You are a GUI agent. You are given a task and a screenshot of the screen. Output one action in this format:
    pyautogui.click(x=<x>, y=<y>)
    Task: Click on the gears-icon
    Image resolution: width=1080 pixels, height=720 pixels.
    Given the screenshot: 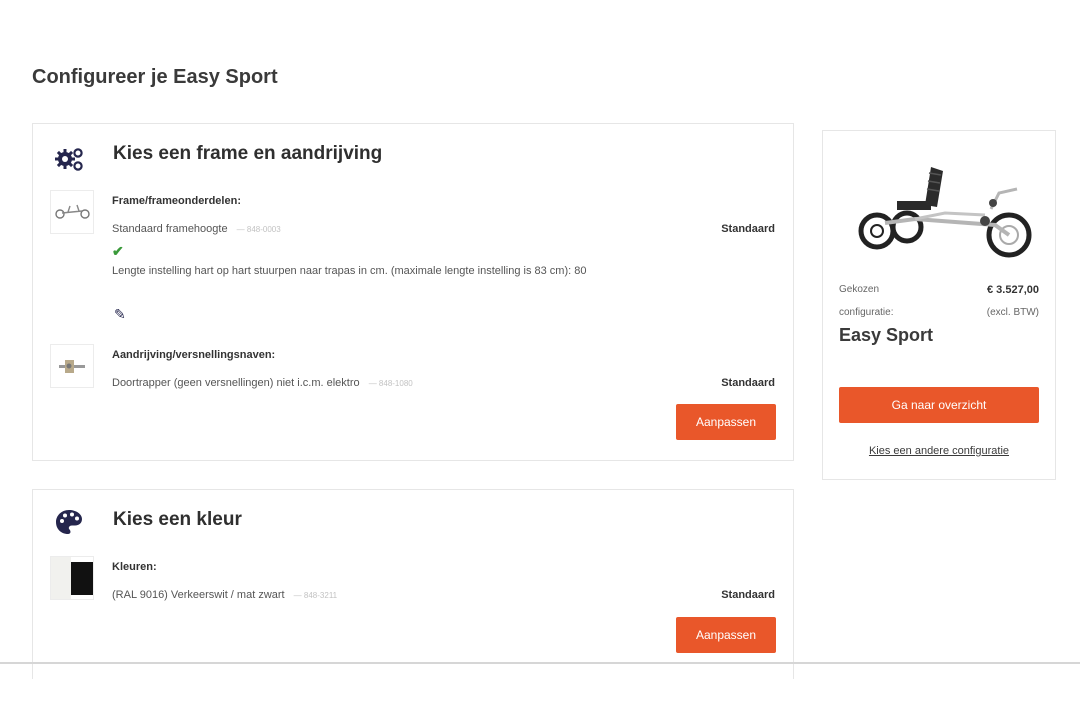 What is the action you would take?
    pyautogui.click(x=69, y=159)
    